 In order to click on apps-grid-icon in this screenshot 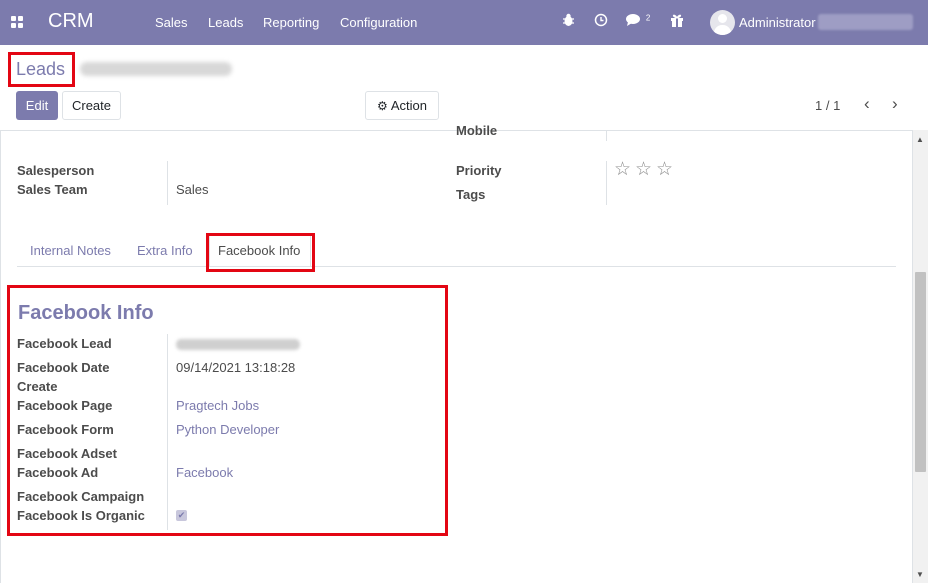, I will do `click(17, 22)`.